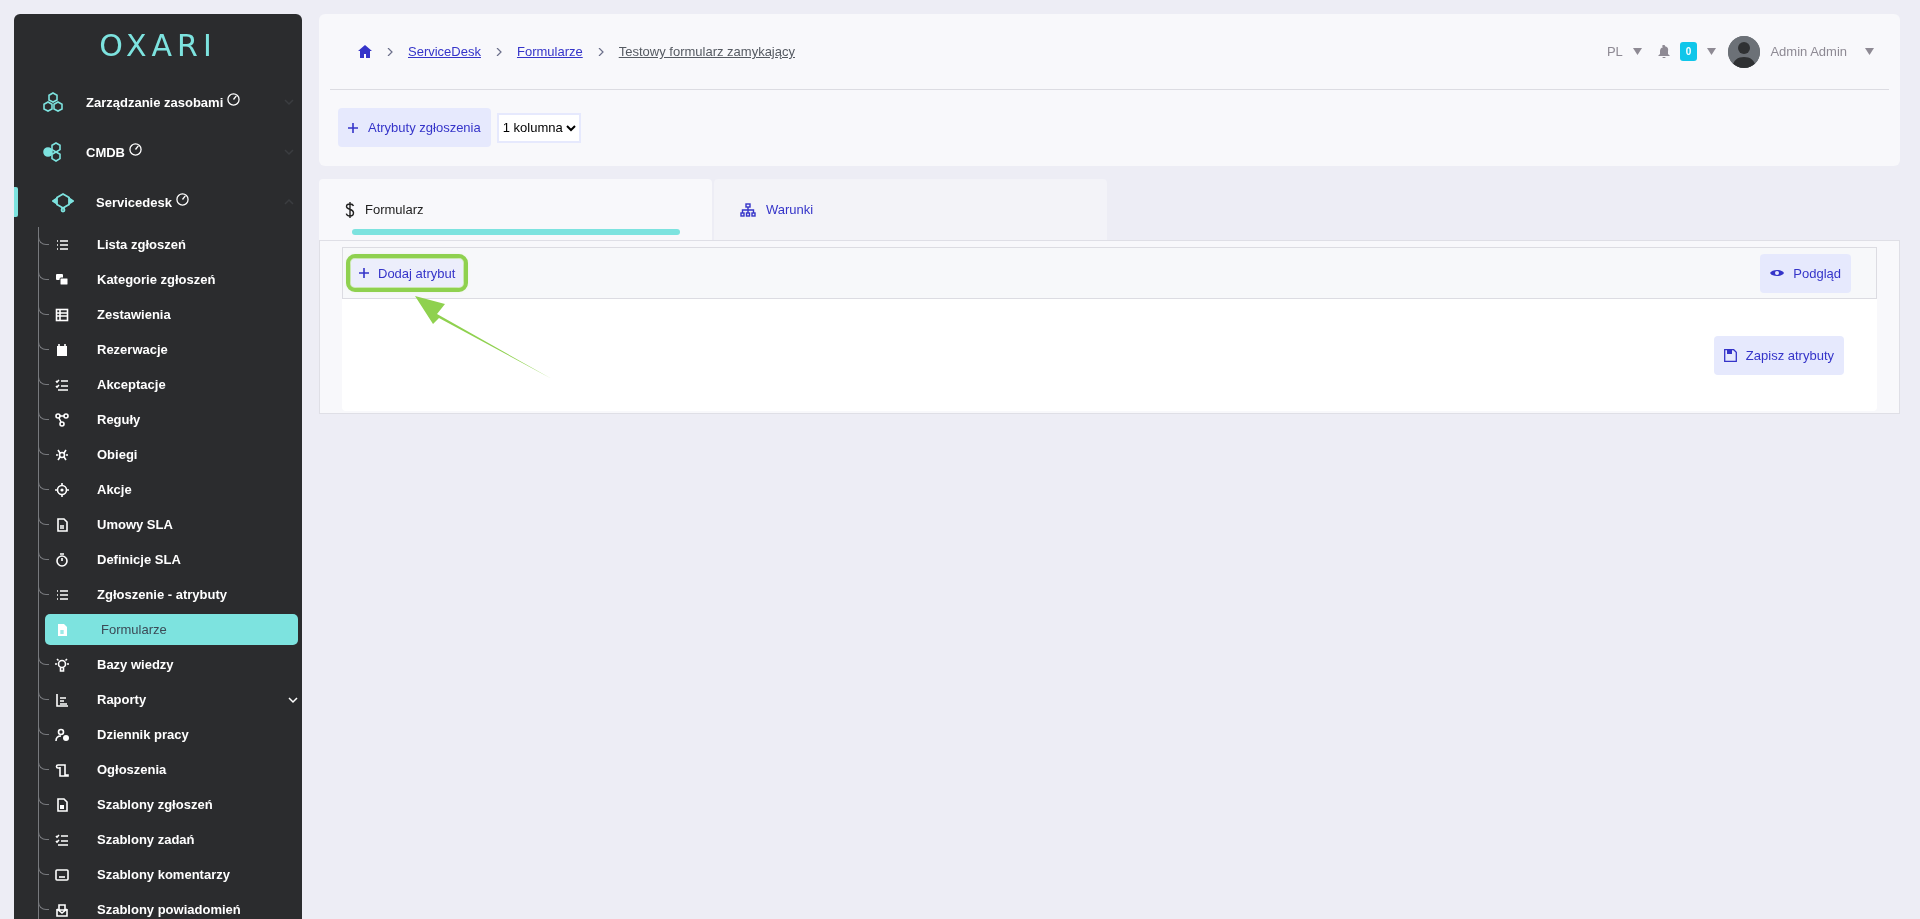 Image resolution: width=1920 pixels, height=919 pixels. What do you see at coordinates (134, 202) in the screenshot?
I see `module-label: Servicedesk` at bounding box center [134, 202].